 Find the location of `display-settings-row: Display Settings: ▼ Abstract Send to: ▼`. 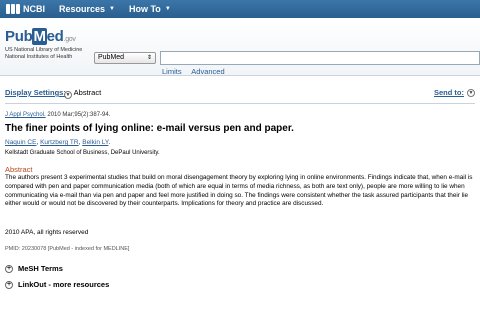

display-settings-row: Display Settings: ▼ Abstract Send to: ▼ is located at coordinates (240, 94).